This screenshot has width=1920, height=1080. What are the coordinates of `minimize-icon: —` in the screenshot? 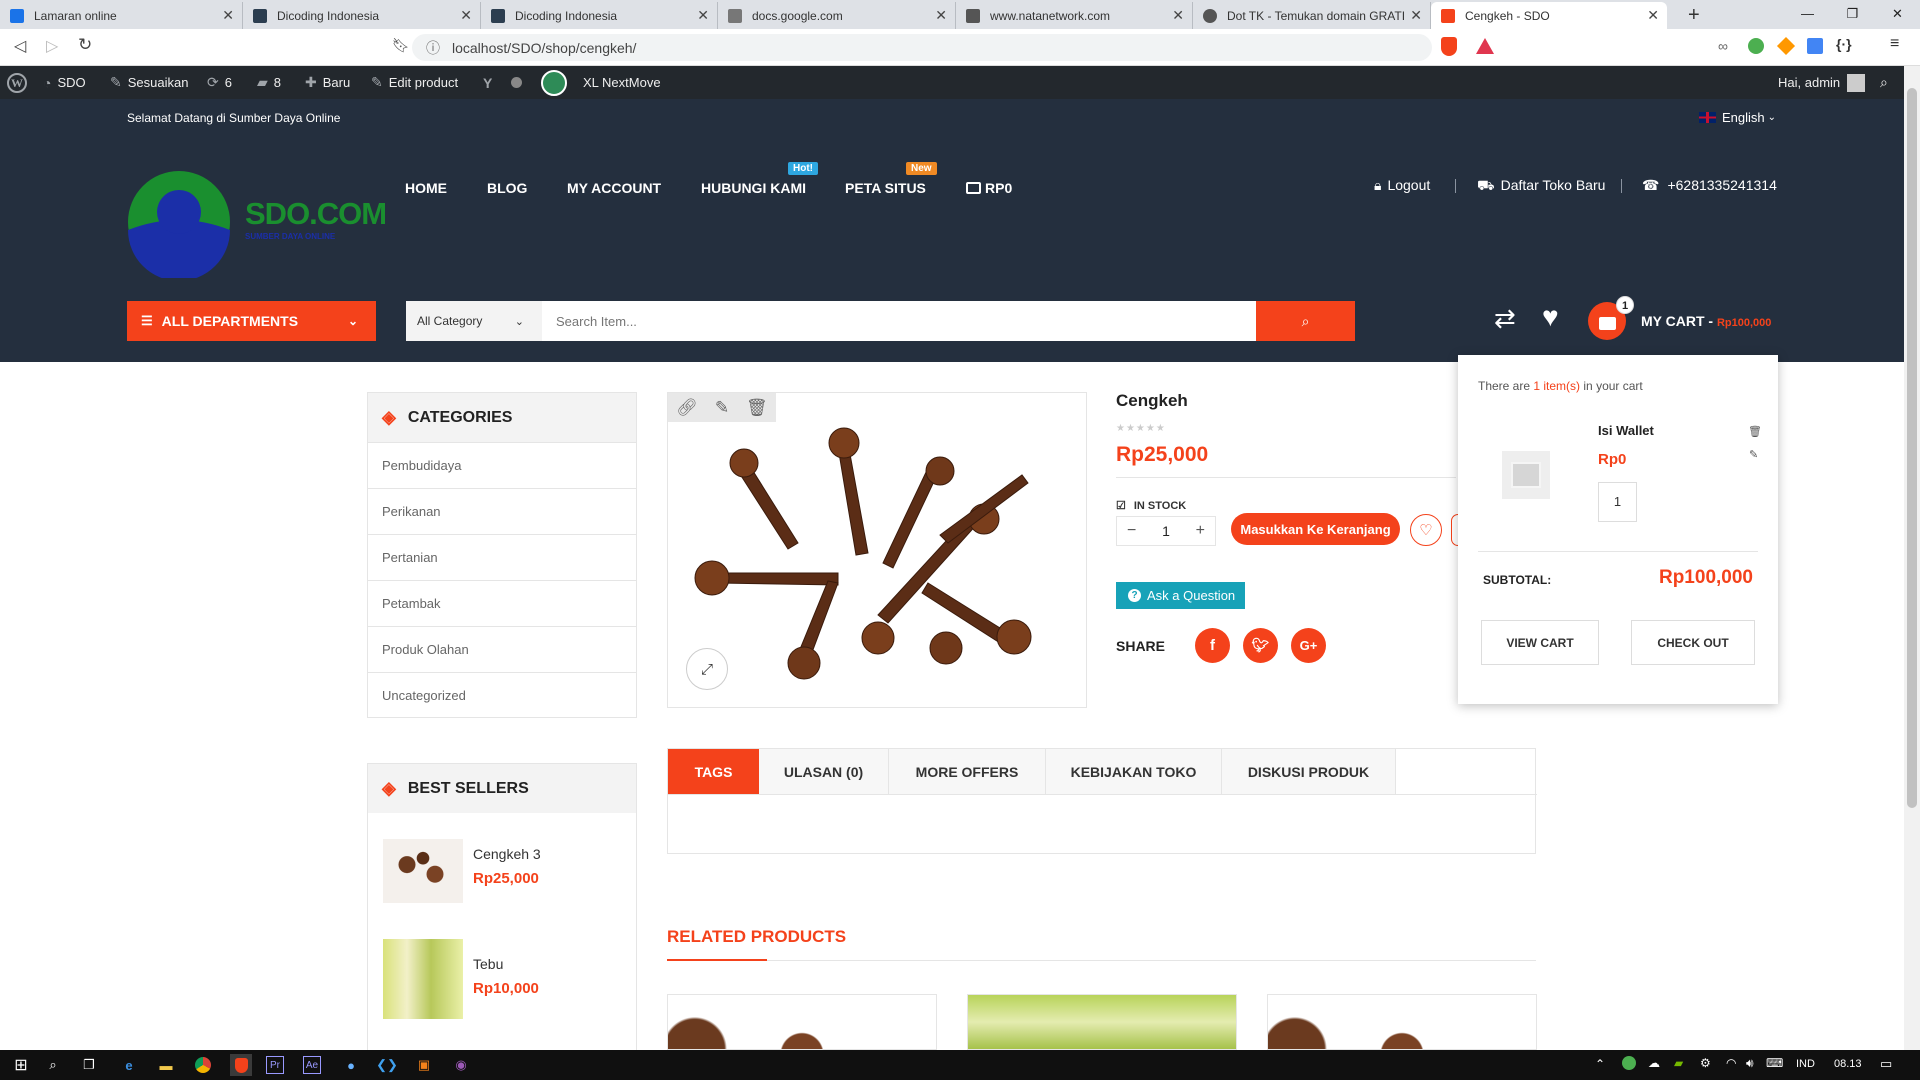 It's located at (1807, 14).